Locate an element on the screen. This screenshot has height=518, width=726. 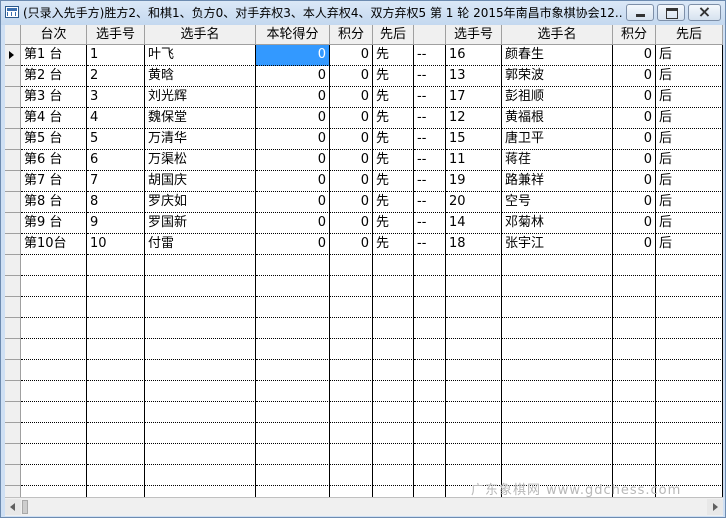
cell-opp-player-no: 18 is located at coordinates (474, 244).